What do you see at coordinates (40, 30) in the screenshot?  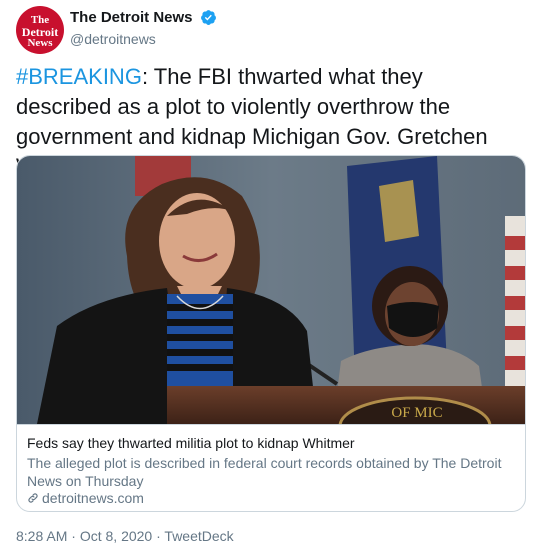 I see `avatar: The Detroit News` at bounding box center [40, 30].